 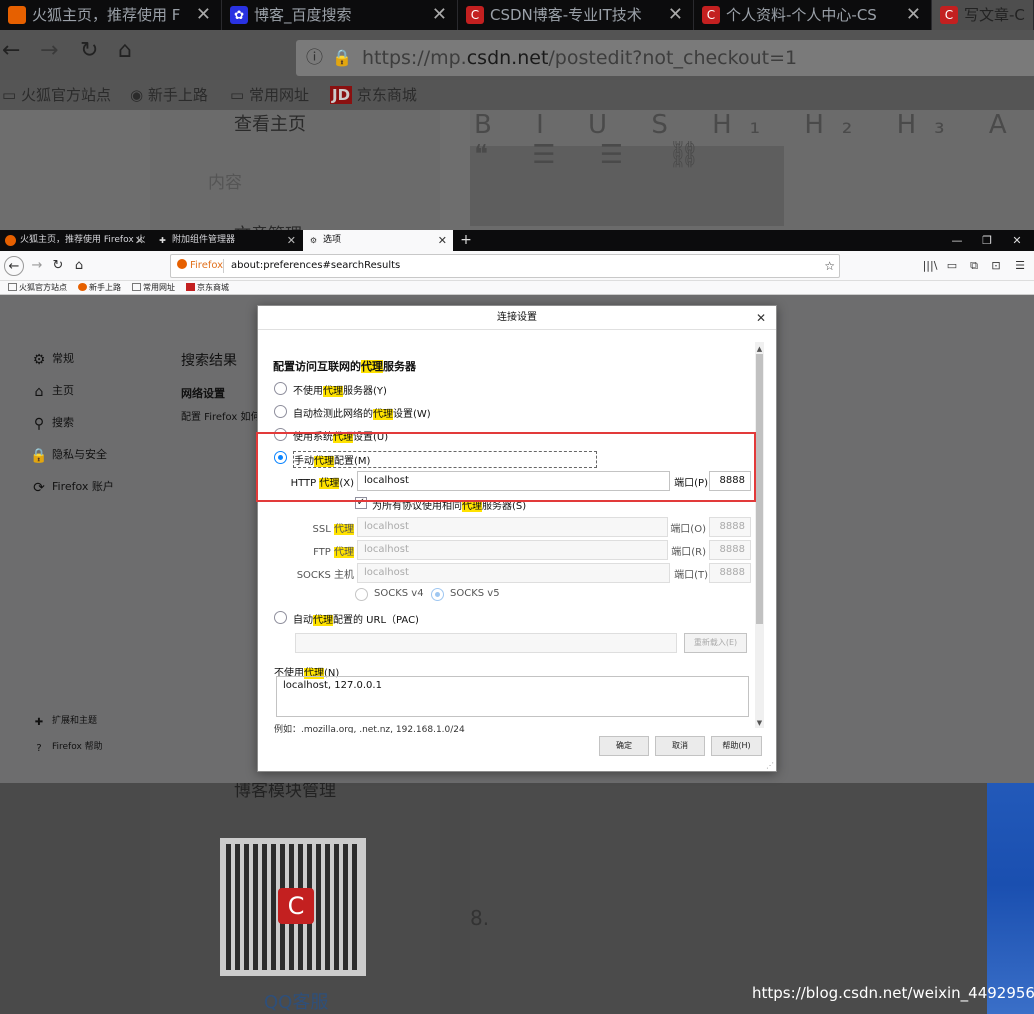 I want to click on bg-tab-csdn: C CSDN博客-专业IT技术 ✕, so click(x=576, y=15).